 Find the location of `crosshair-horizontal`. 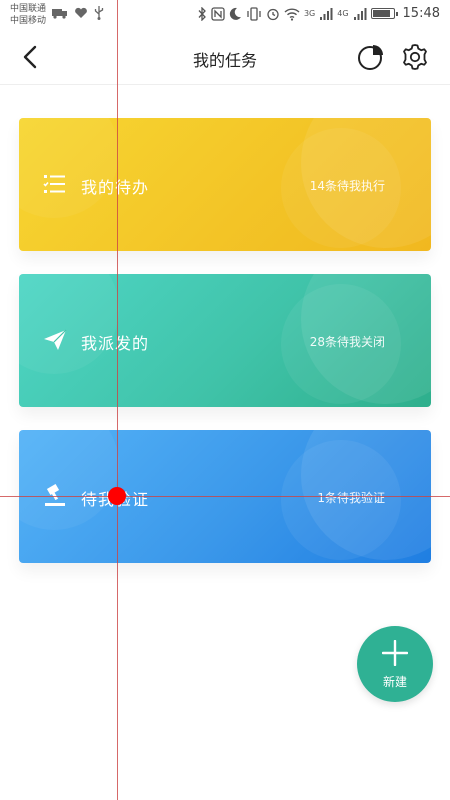

crosshair-horizontal is located at coordinates (225, 496).